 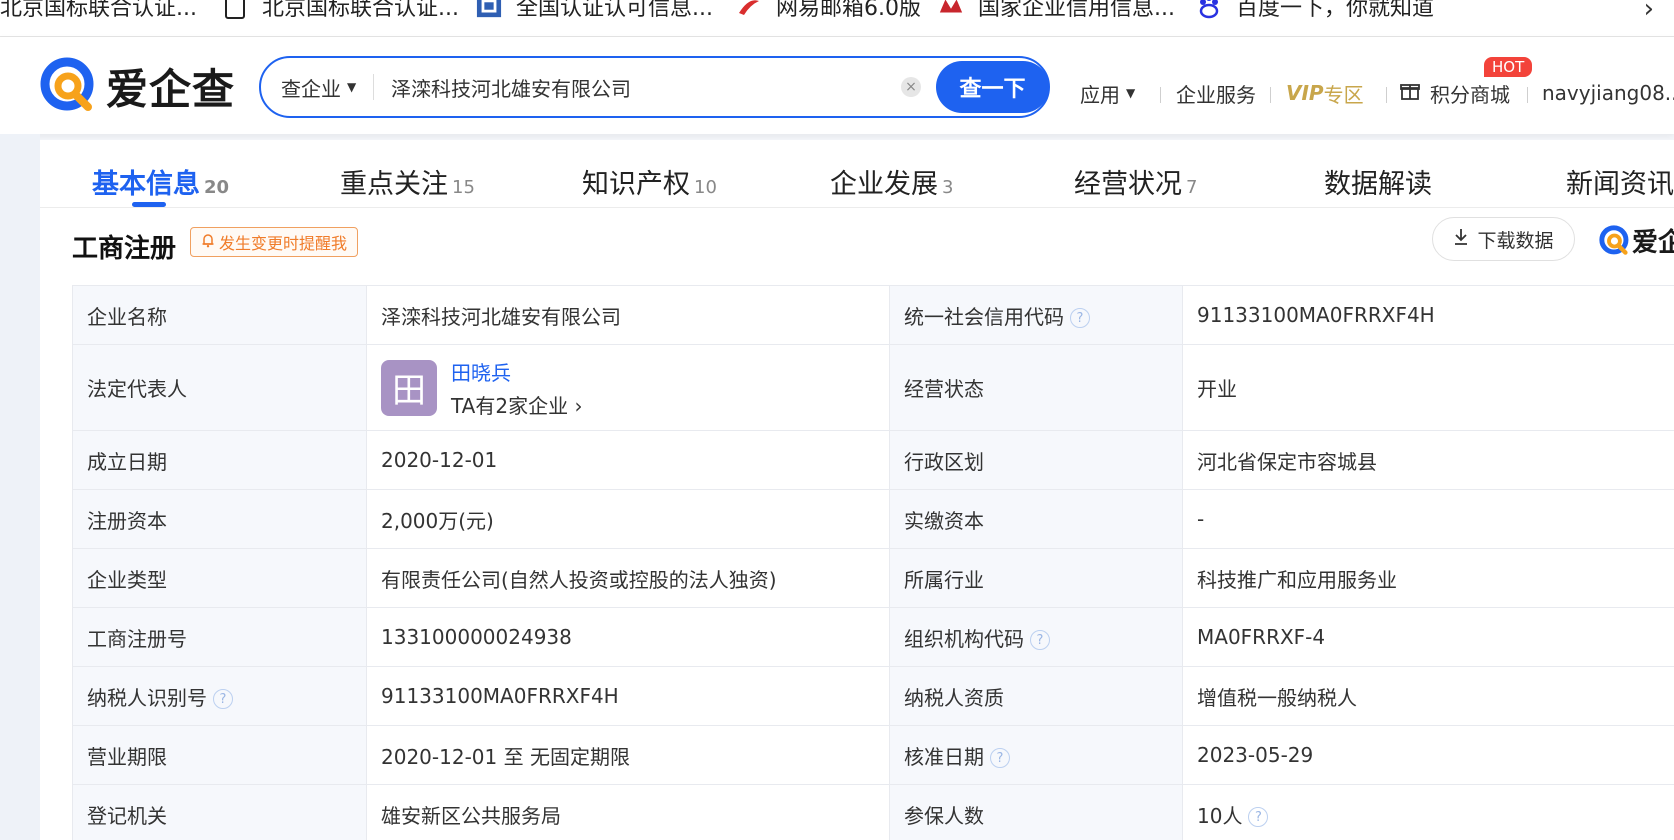 What do you see at coordinates (911, 87) in the screenshot?
I see `clear-icon: ×` at bounding box center [911, 87].